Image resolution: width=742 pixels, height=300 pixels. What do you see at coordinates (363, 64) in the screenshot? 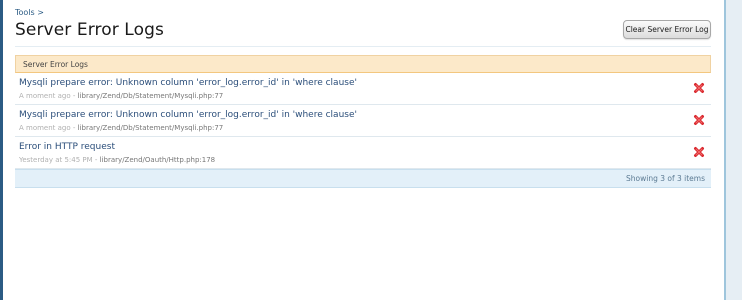
I see `table-header: Server Error Logs` at bounding box center [363, 64].